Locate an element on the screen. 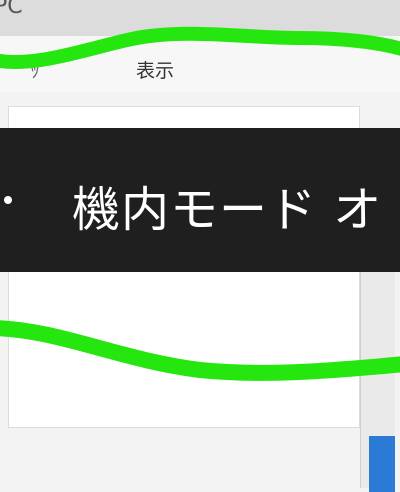 The image size is (400, 492). title-bar: PC is located at coordinates (200, 18).